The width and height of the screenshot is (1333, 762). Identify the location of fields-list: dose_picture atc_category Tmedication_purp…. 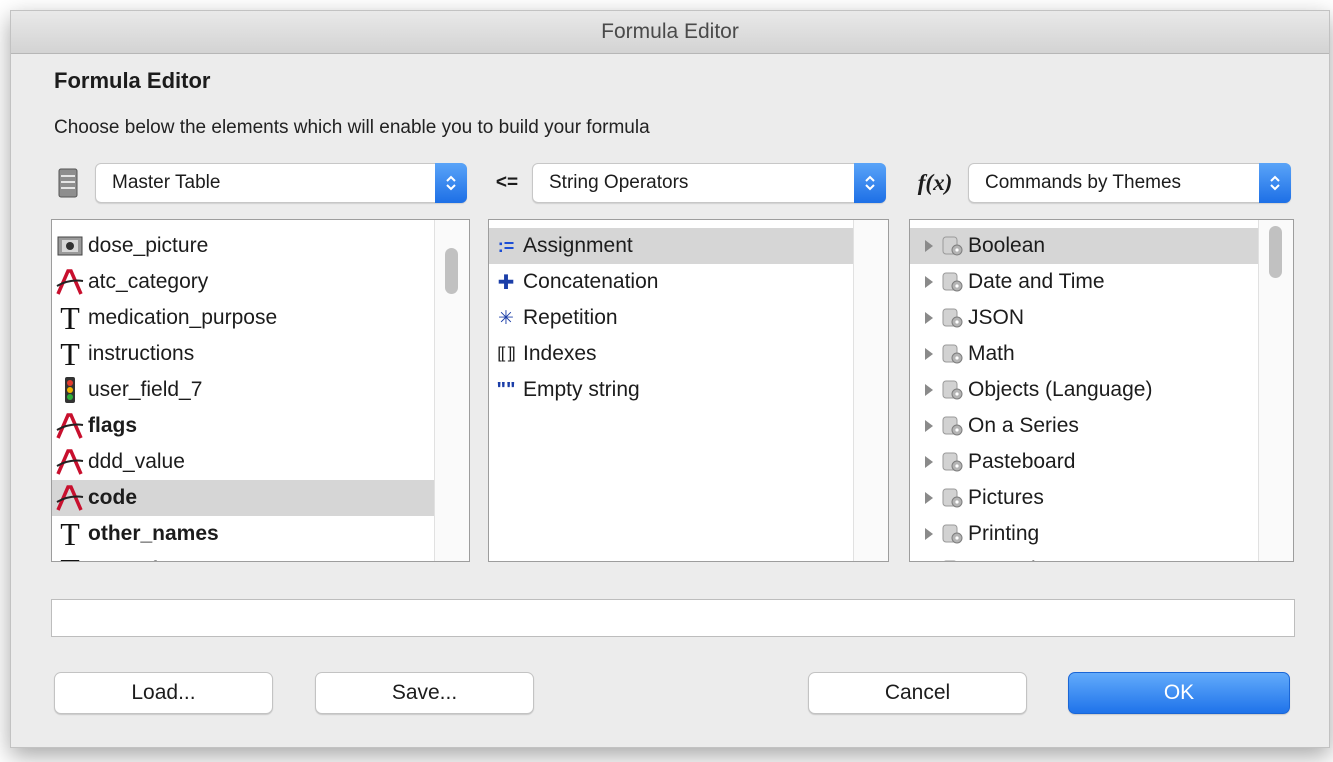
(260, 390).